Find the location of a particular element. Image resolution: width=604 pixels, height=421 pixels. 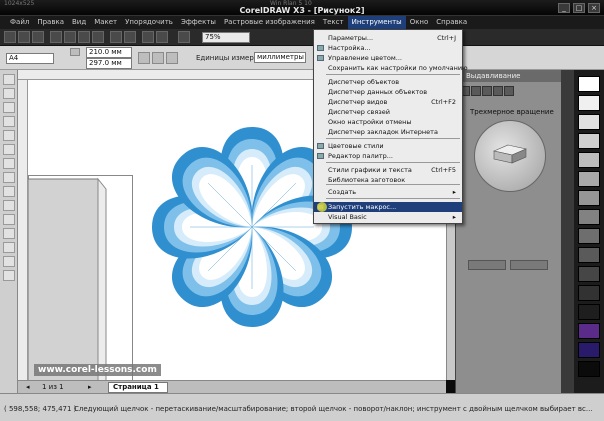

first-page-icon: ◂ is located at coordinates (28, 387).